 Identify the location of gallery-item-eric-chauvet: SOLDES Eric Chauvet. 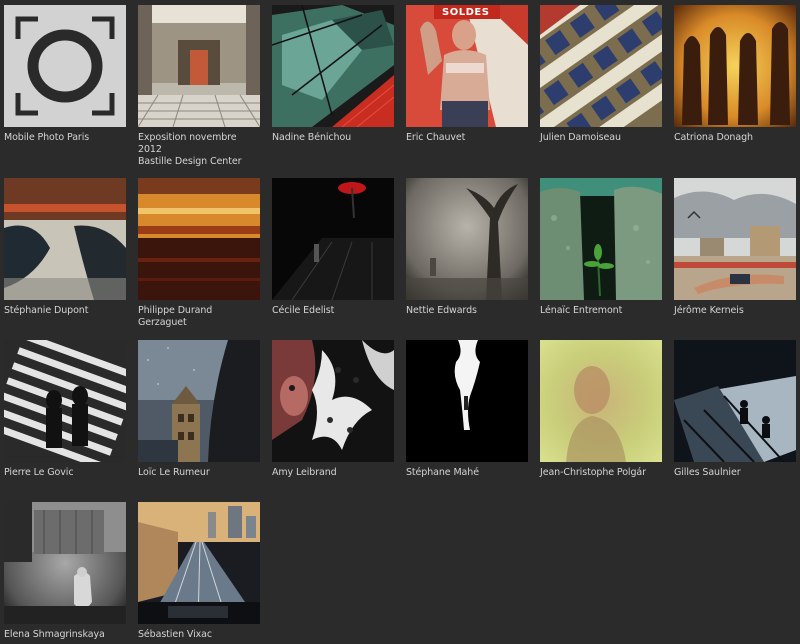
(467, 74).